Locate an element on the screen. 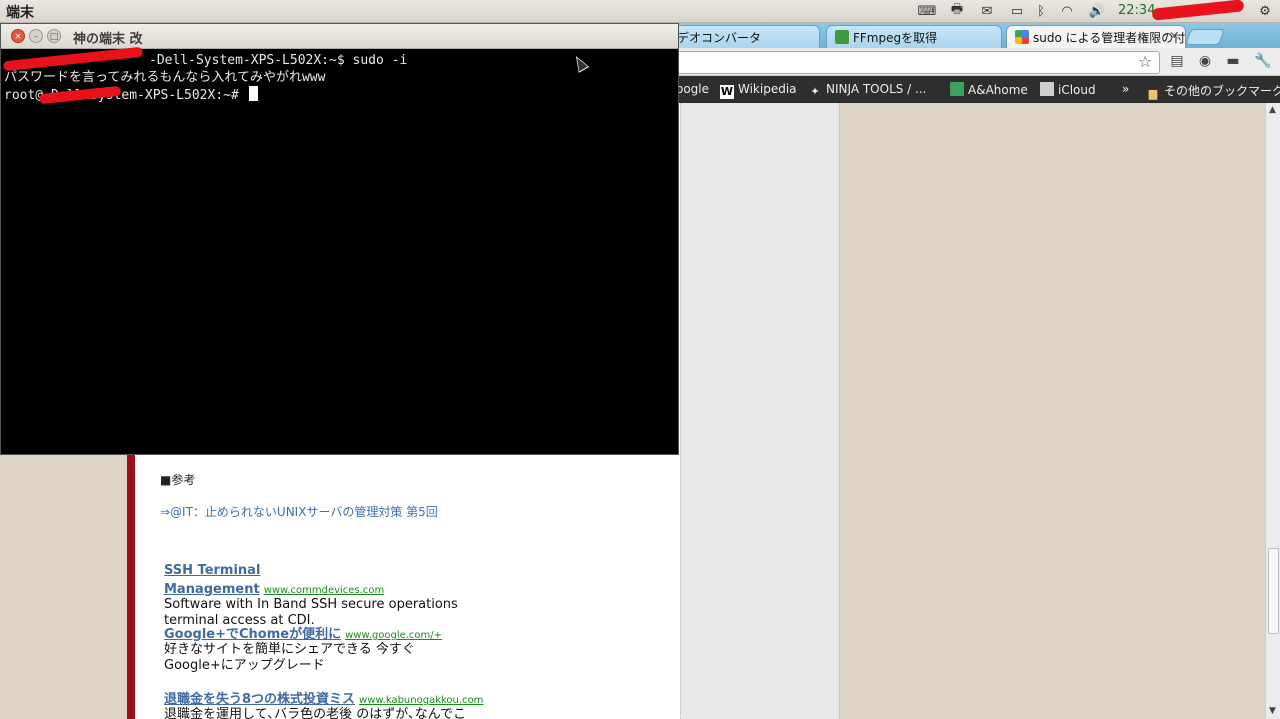 The width and height of the screenshot is (1280, 719). ninja-icon: ✦ is located at coordinates (815, 91).